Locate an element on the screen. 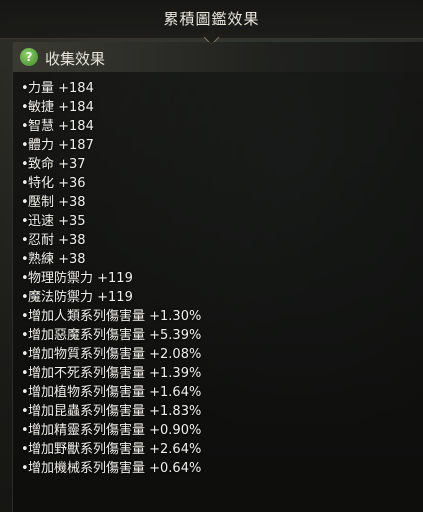 The width and height of the screenshot is (423, 512). stat-item: •物理防禦力 +119 is located at coordinates (111, 278).